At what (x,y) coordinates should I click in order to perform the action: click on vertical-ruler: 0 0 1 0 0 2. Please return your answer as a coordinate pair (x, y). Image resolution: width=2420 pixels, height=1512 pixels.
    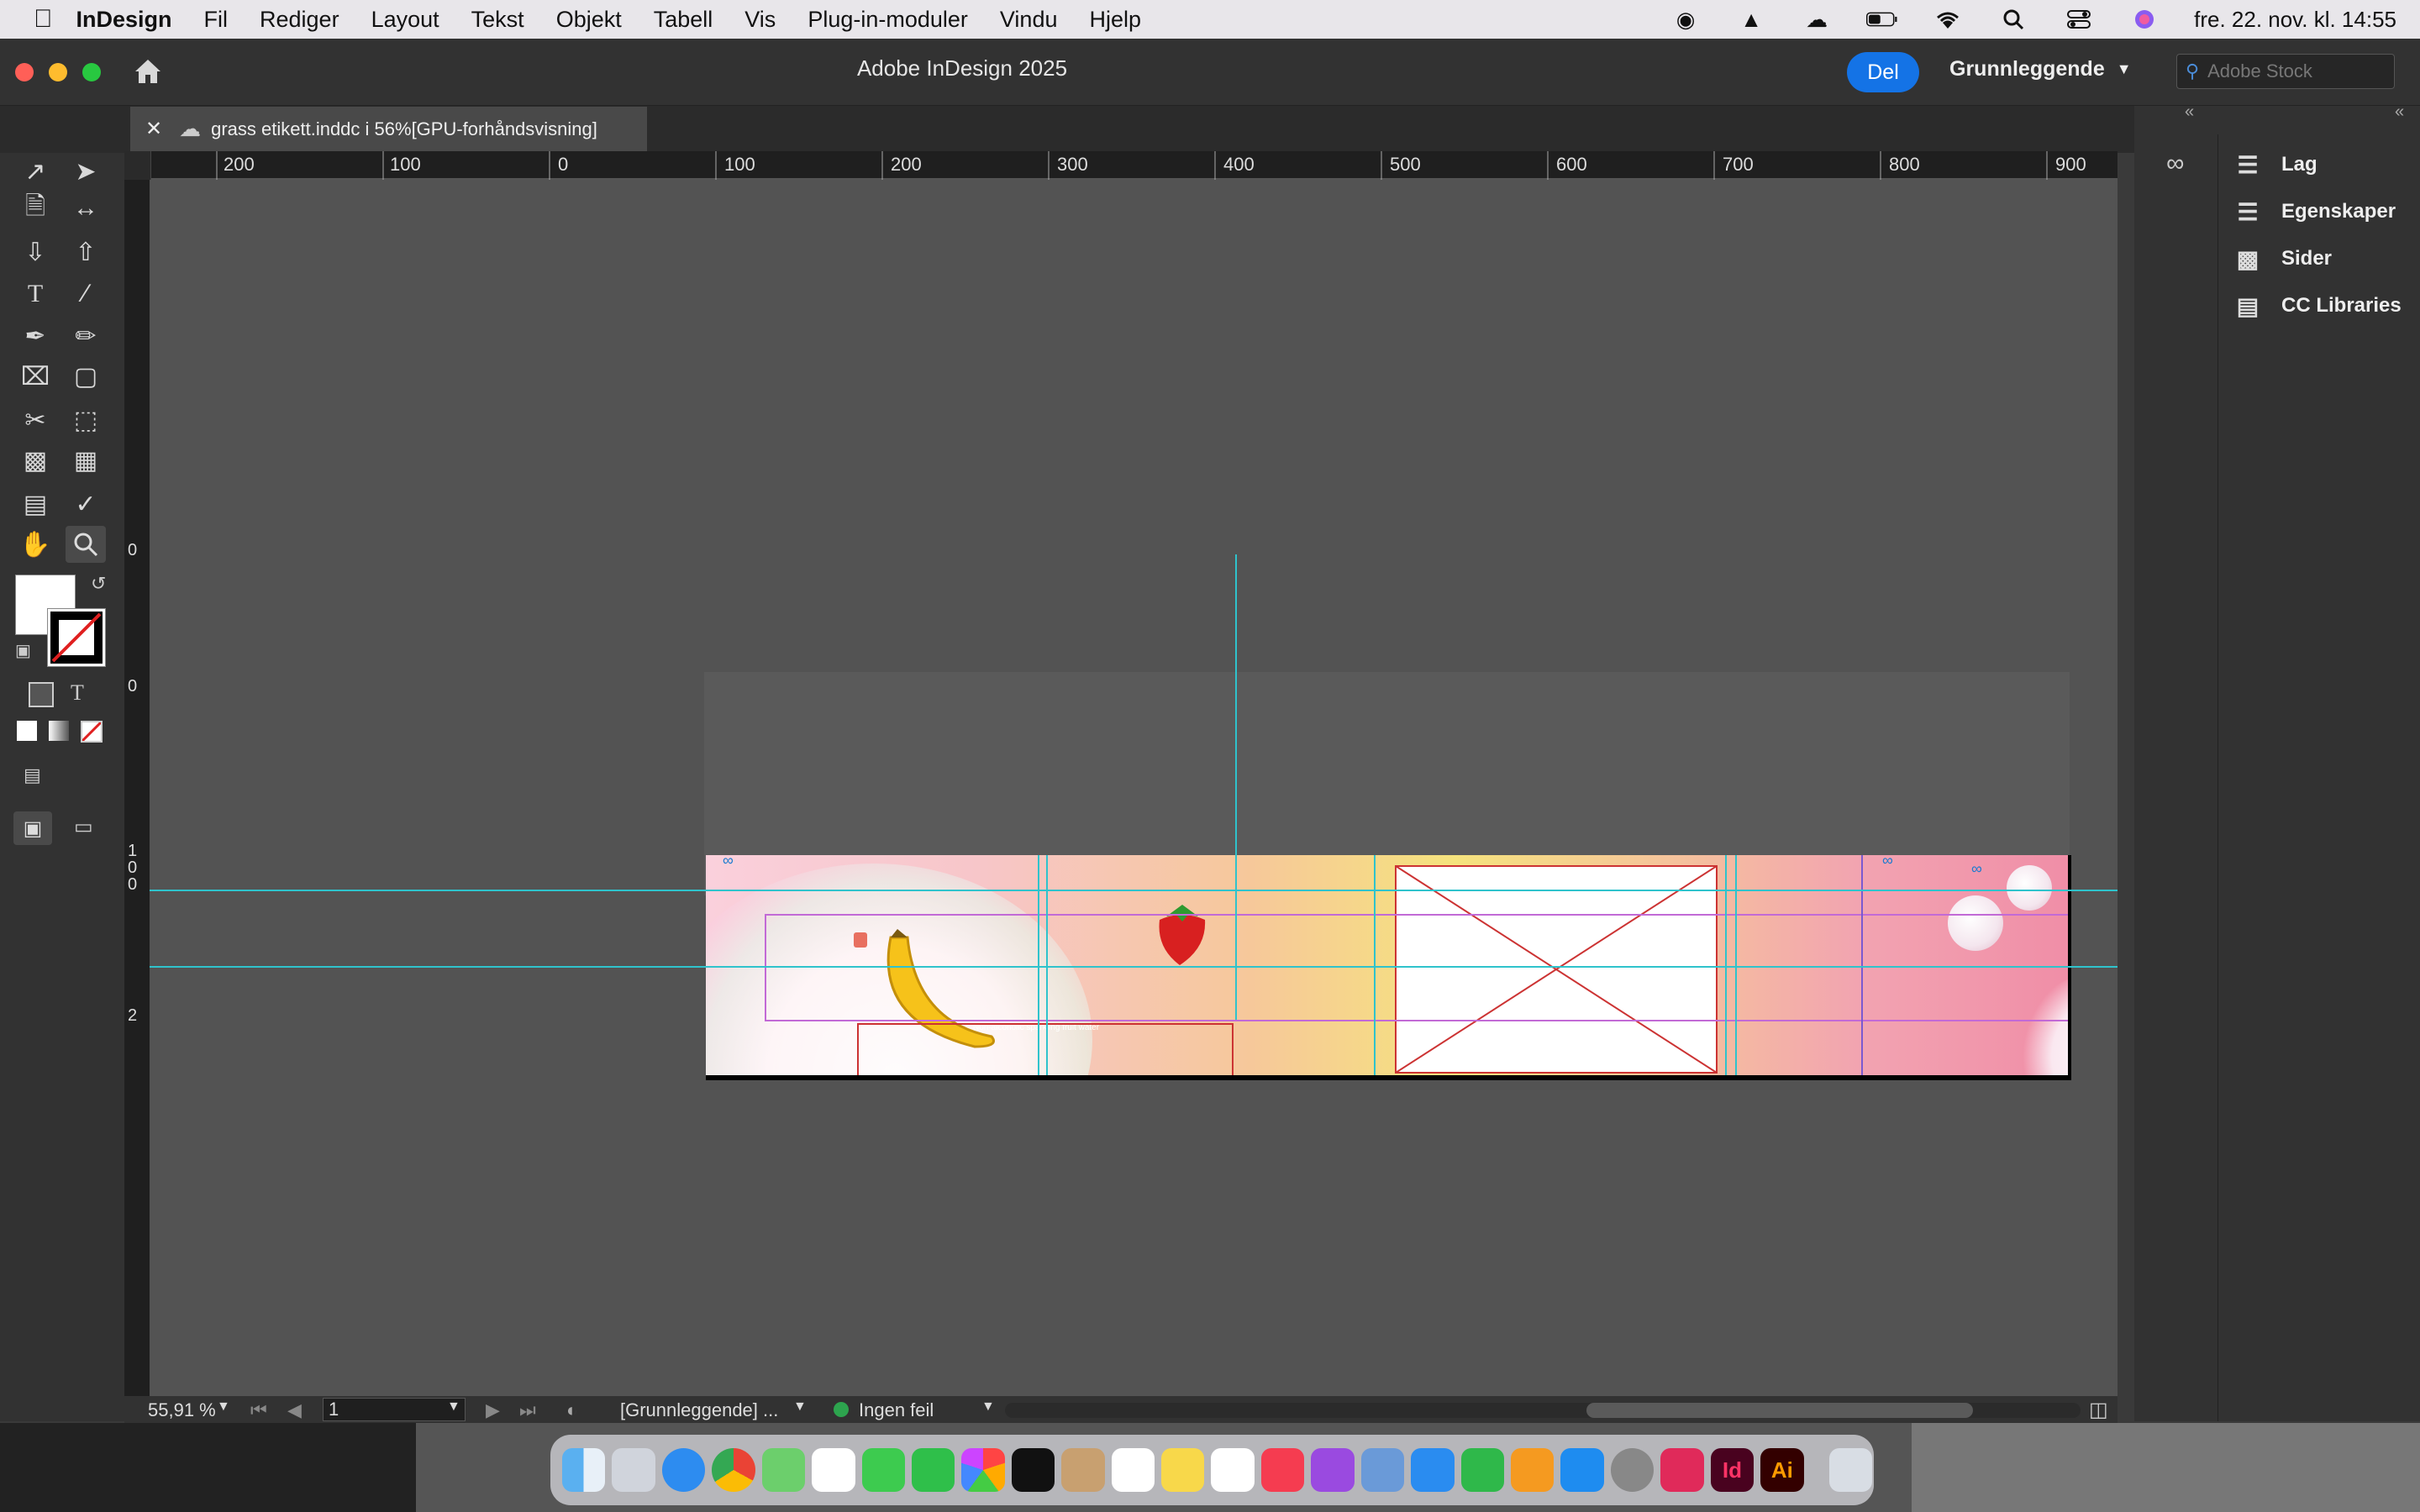
    Looking at the image, I should click on (137, 800).